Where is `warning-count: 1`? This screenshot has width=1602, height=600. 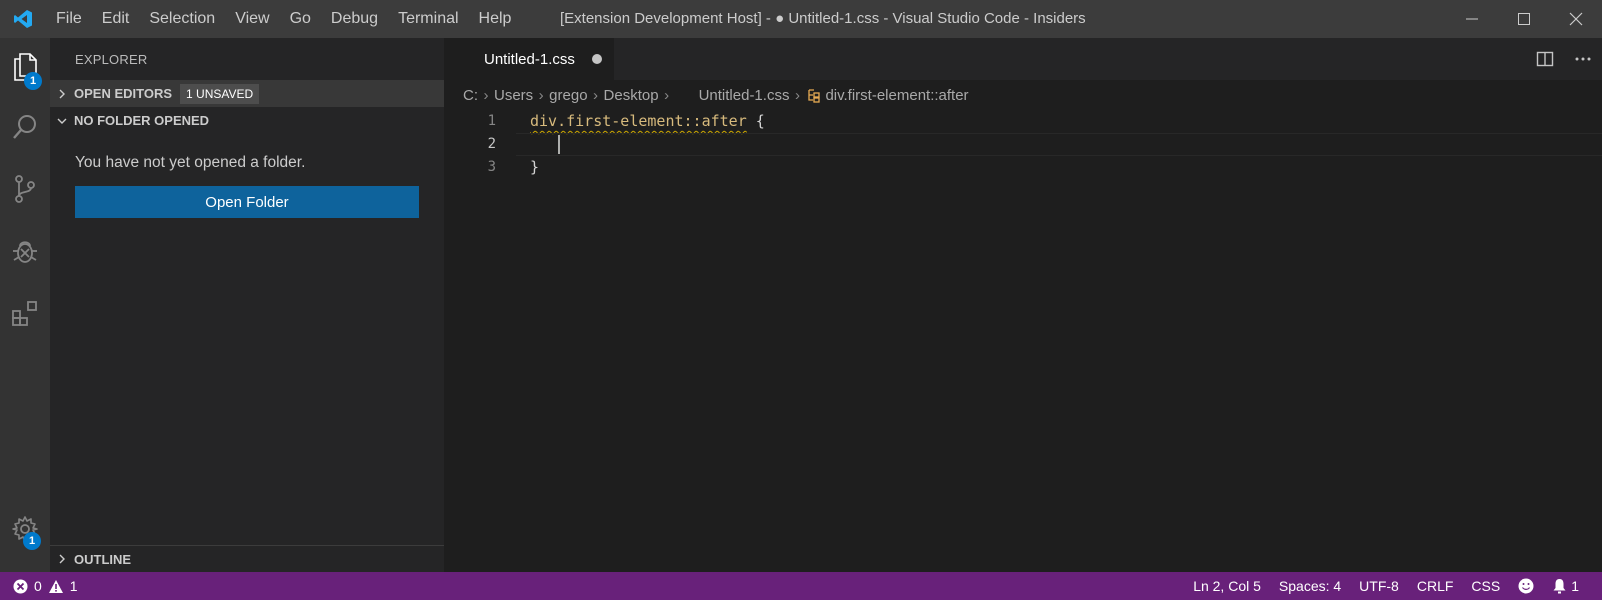 warning-count: 1 is located at coordinates (73, 586).